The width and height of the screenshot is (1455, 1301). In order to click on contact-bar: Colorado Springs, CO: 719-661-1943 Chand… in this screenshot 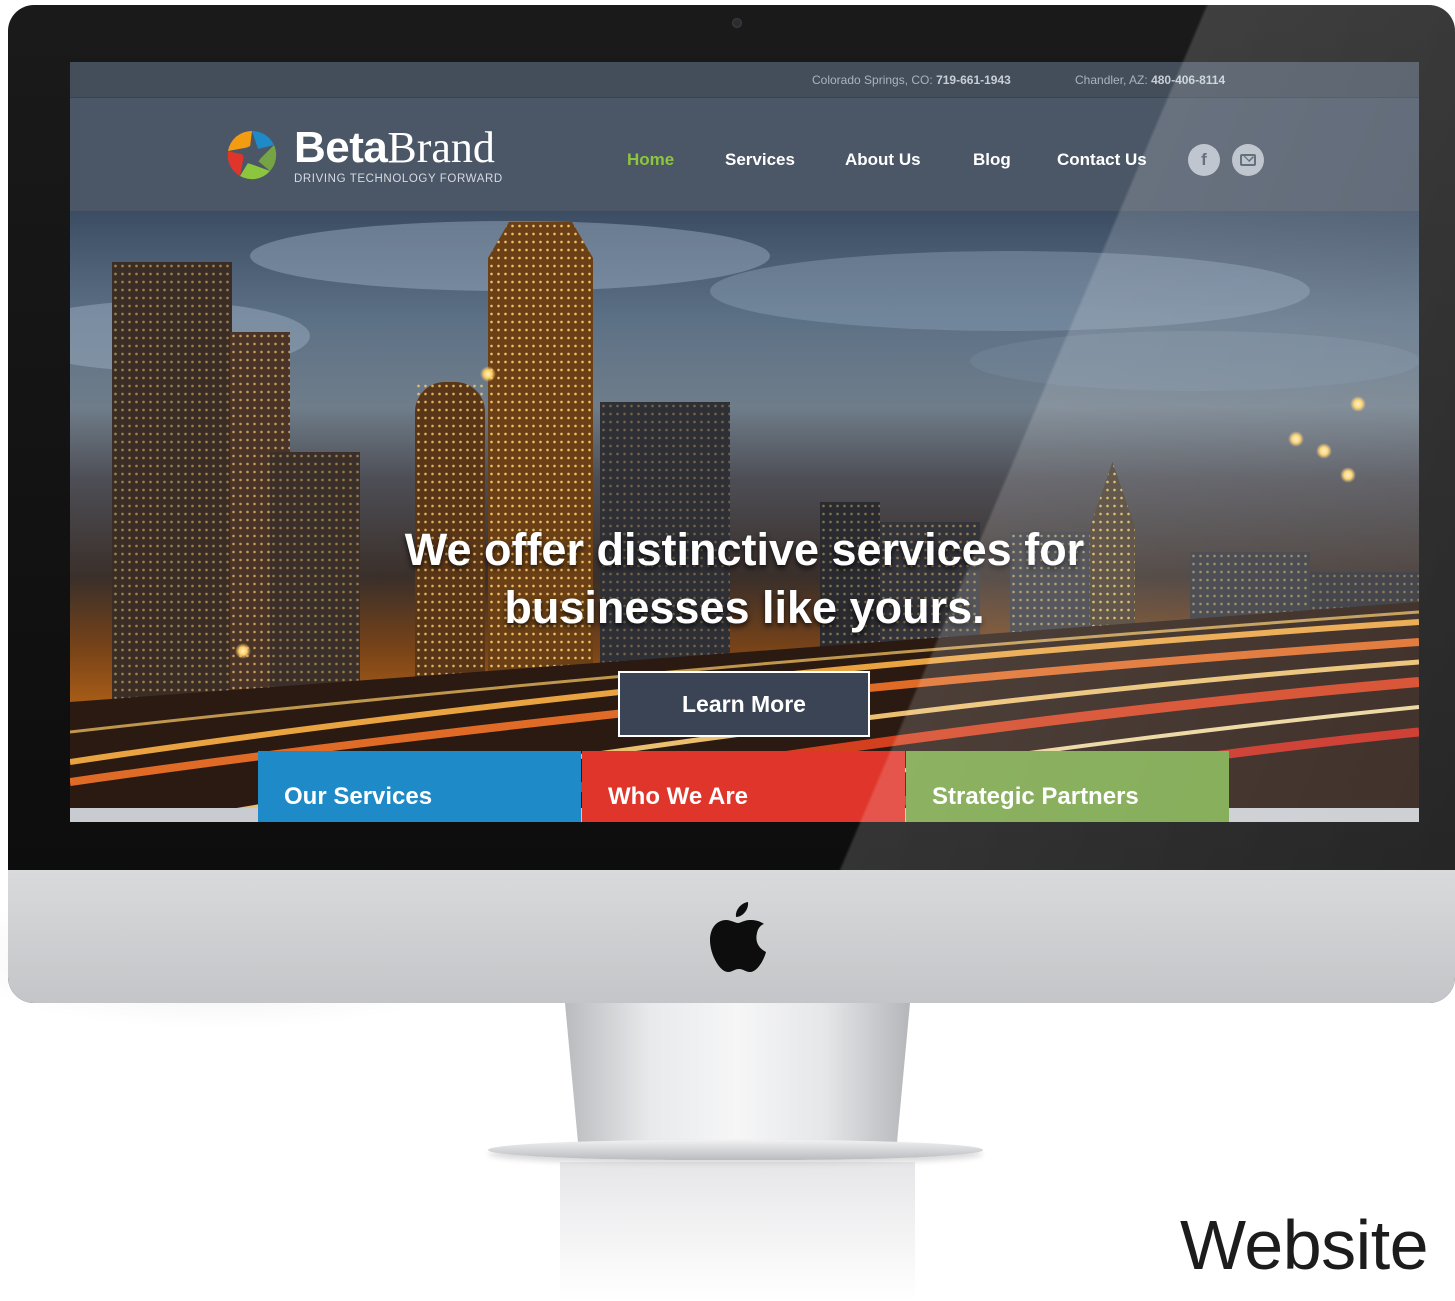, I will do `click(744, 80)`.